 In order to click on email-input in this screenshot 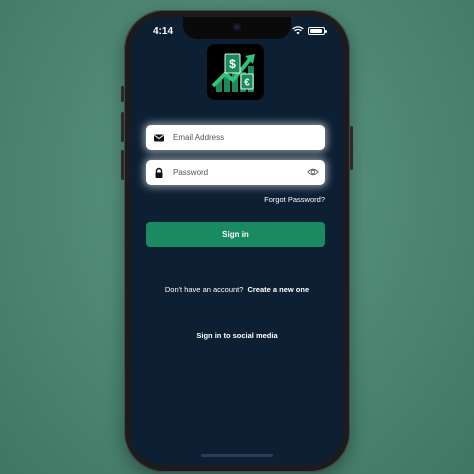, I will do `click(238, 137)`.